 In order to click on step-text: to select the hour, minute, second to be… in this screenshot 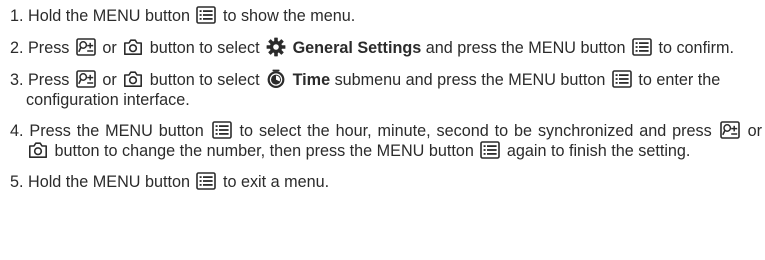, I will do `click(475, 131)`.